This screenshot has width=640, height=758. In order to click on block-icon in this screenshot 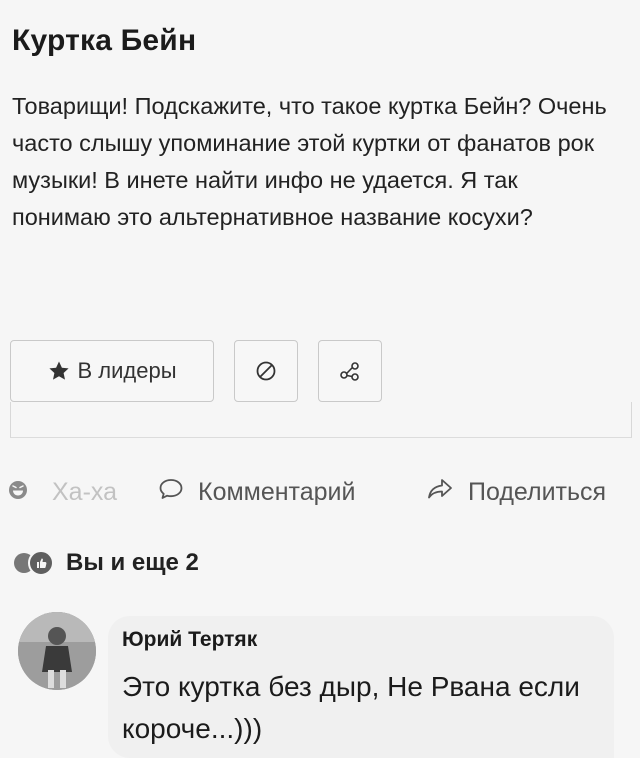, I will do `click(266, 371)`.